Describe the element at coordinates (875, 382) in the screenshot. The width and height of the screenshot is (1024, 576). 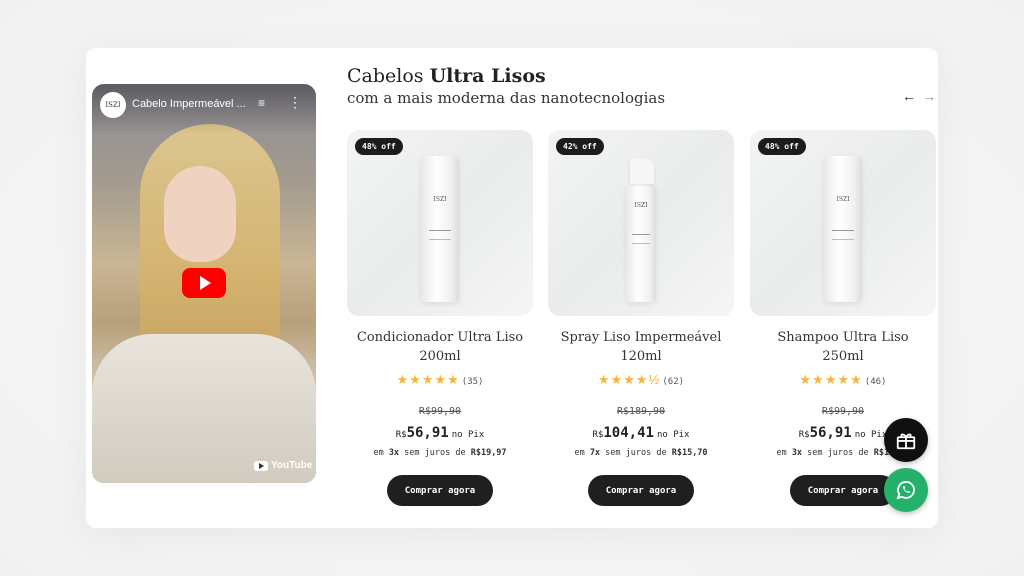
I see `review-count: (46)` at that location.